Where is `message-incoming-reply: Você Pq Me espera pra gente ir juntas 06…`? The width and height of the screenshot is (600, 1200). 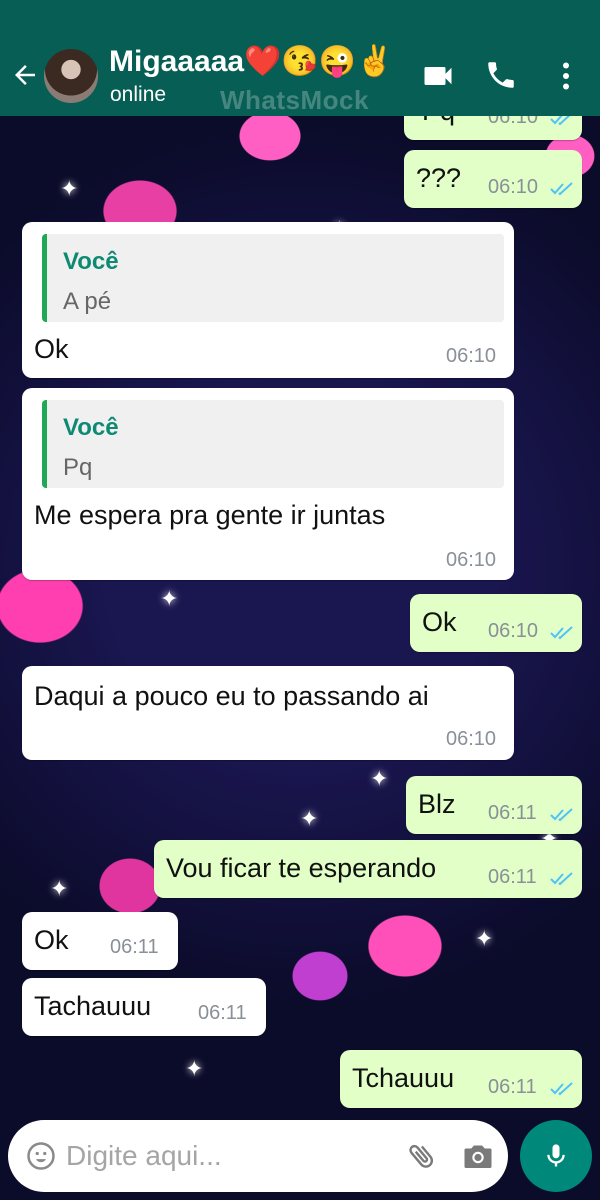
message-incoming-reply: Você Pq Me espera pra gente ir juntas 06… is located at coordinates (268, 484).